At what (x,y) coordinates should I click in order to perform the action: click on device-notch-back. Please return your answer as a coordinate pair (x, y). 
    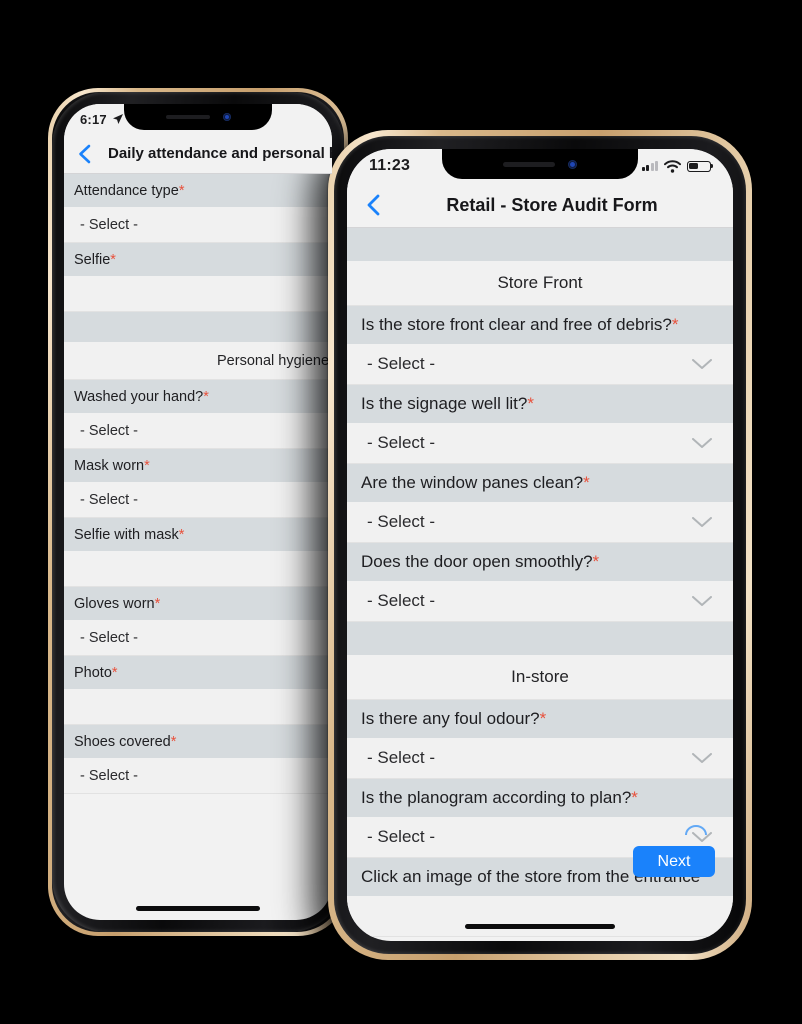
    Looking at the image, I should click on (198, 117).